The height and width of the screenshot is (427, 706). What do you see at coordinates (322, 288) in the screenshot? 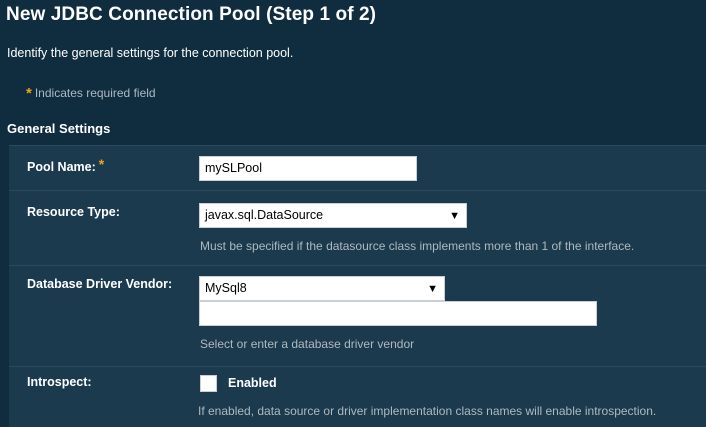
I see `db-vendor-select: MySql8 ▼` at bounding box center [322, 288].